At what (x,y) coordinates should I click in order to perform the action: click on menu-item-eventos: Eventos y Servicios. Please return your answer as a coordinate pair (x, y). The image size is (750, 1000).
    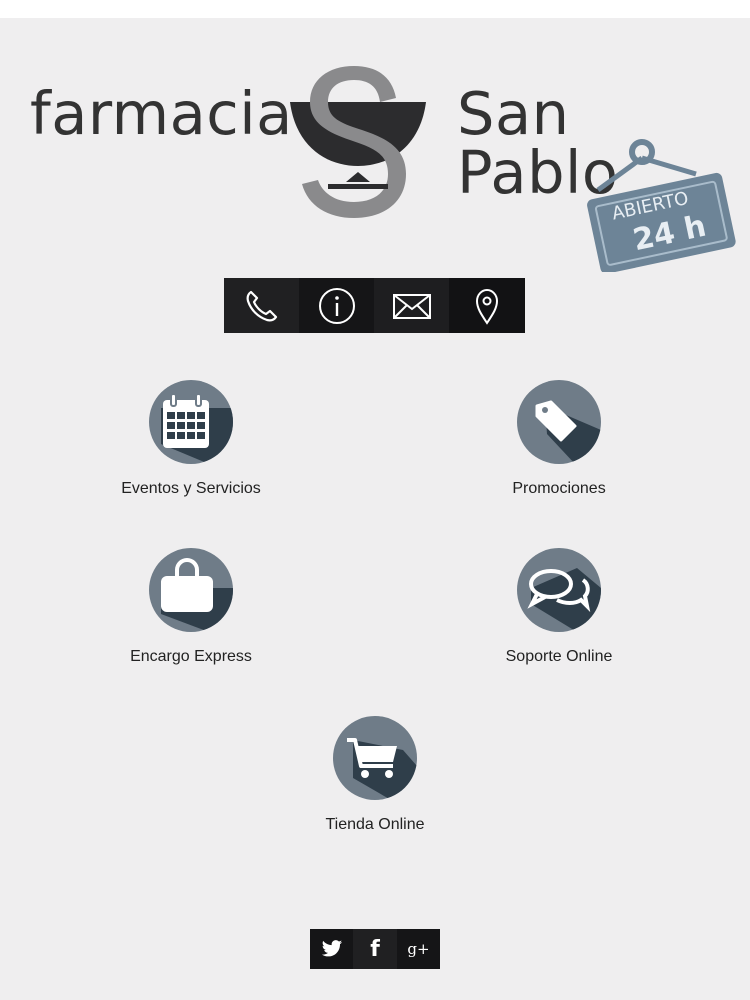
    Looking at the image, I should click on (191, 439).